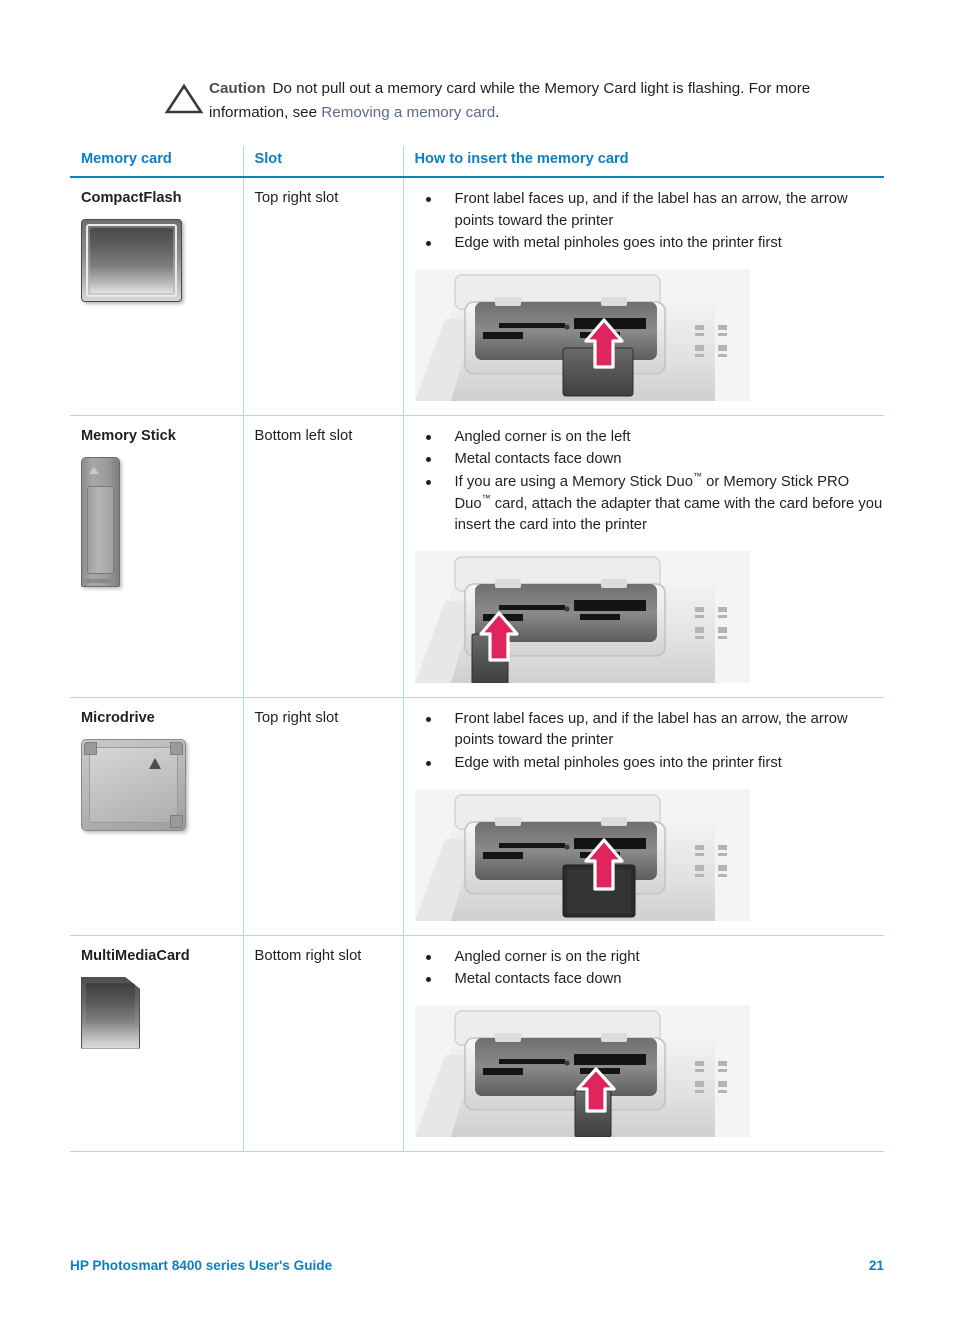  I want to click on slot-label: Bottom right slot, so click(308, 955).